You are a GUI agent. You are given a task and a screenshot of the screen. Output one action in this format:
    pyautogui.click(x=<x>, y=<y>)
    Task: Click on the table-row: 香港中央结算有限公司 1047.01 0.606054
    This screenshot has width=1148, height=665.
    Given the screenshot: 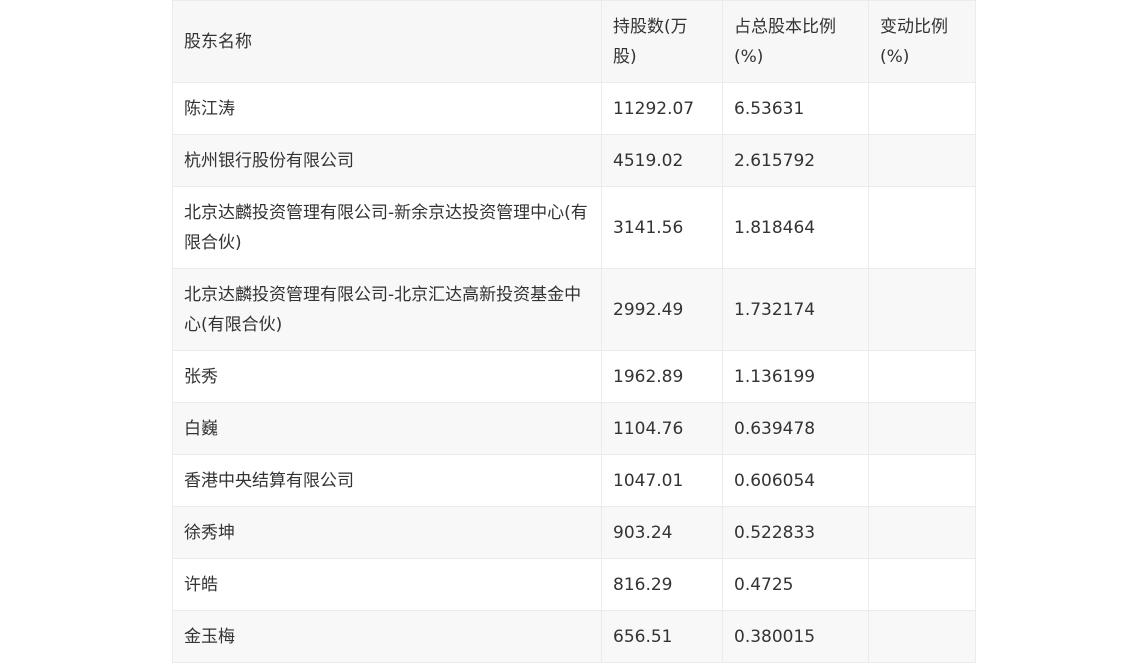 What is the action you would take?
    pyautogui.click(x=574, y=480)
    